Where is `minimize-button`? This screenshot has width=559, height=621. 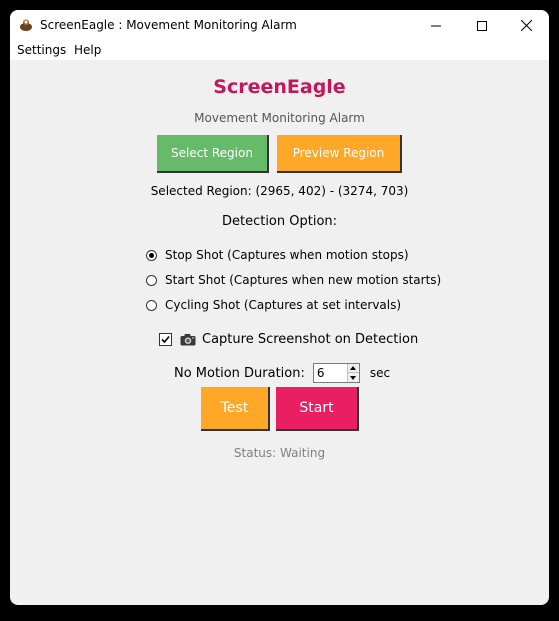
minimize-button is located at coordinates (436, 25).